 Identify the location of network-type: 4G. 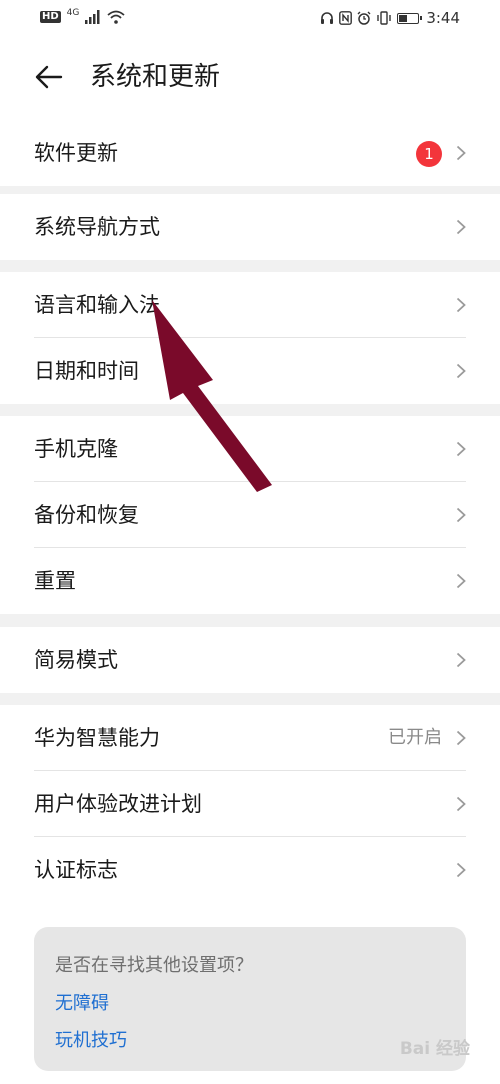
(73, 13).